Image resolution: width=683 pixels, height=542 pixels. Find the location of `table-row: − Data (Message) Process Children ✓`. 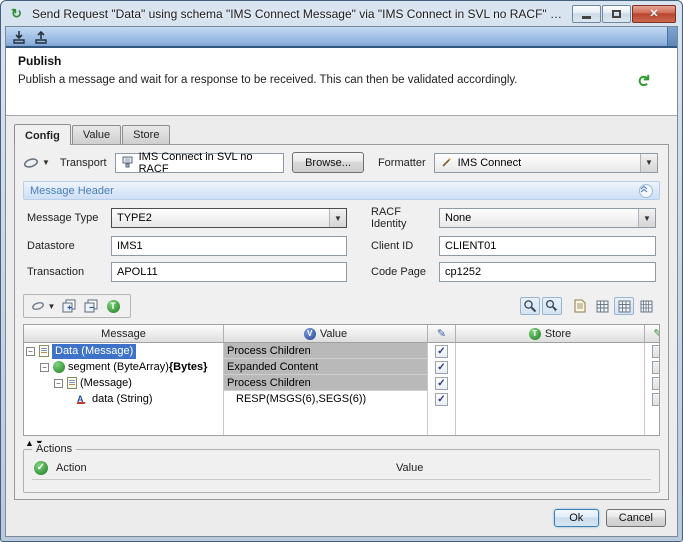

table-row: − Data (Message) Process Children ✓ is located at coordinates (341, 351).